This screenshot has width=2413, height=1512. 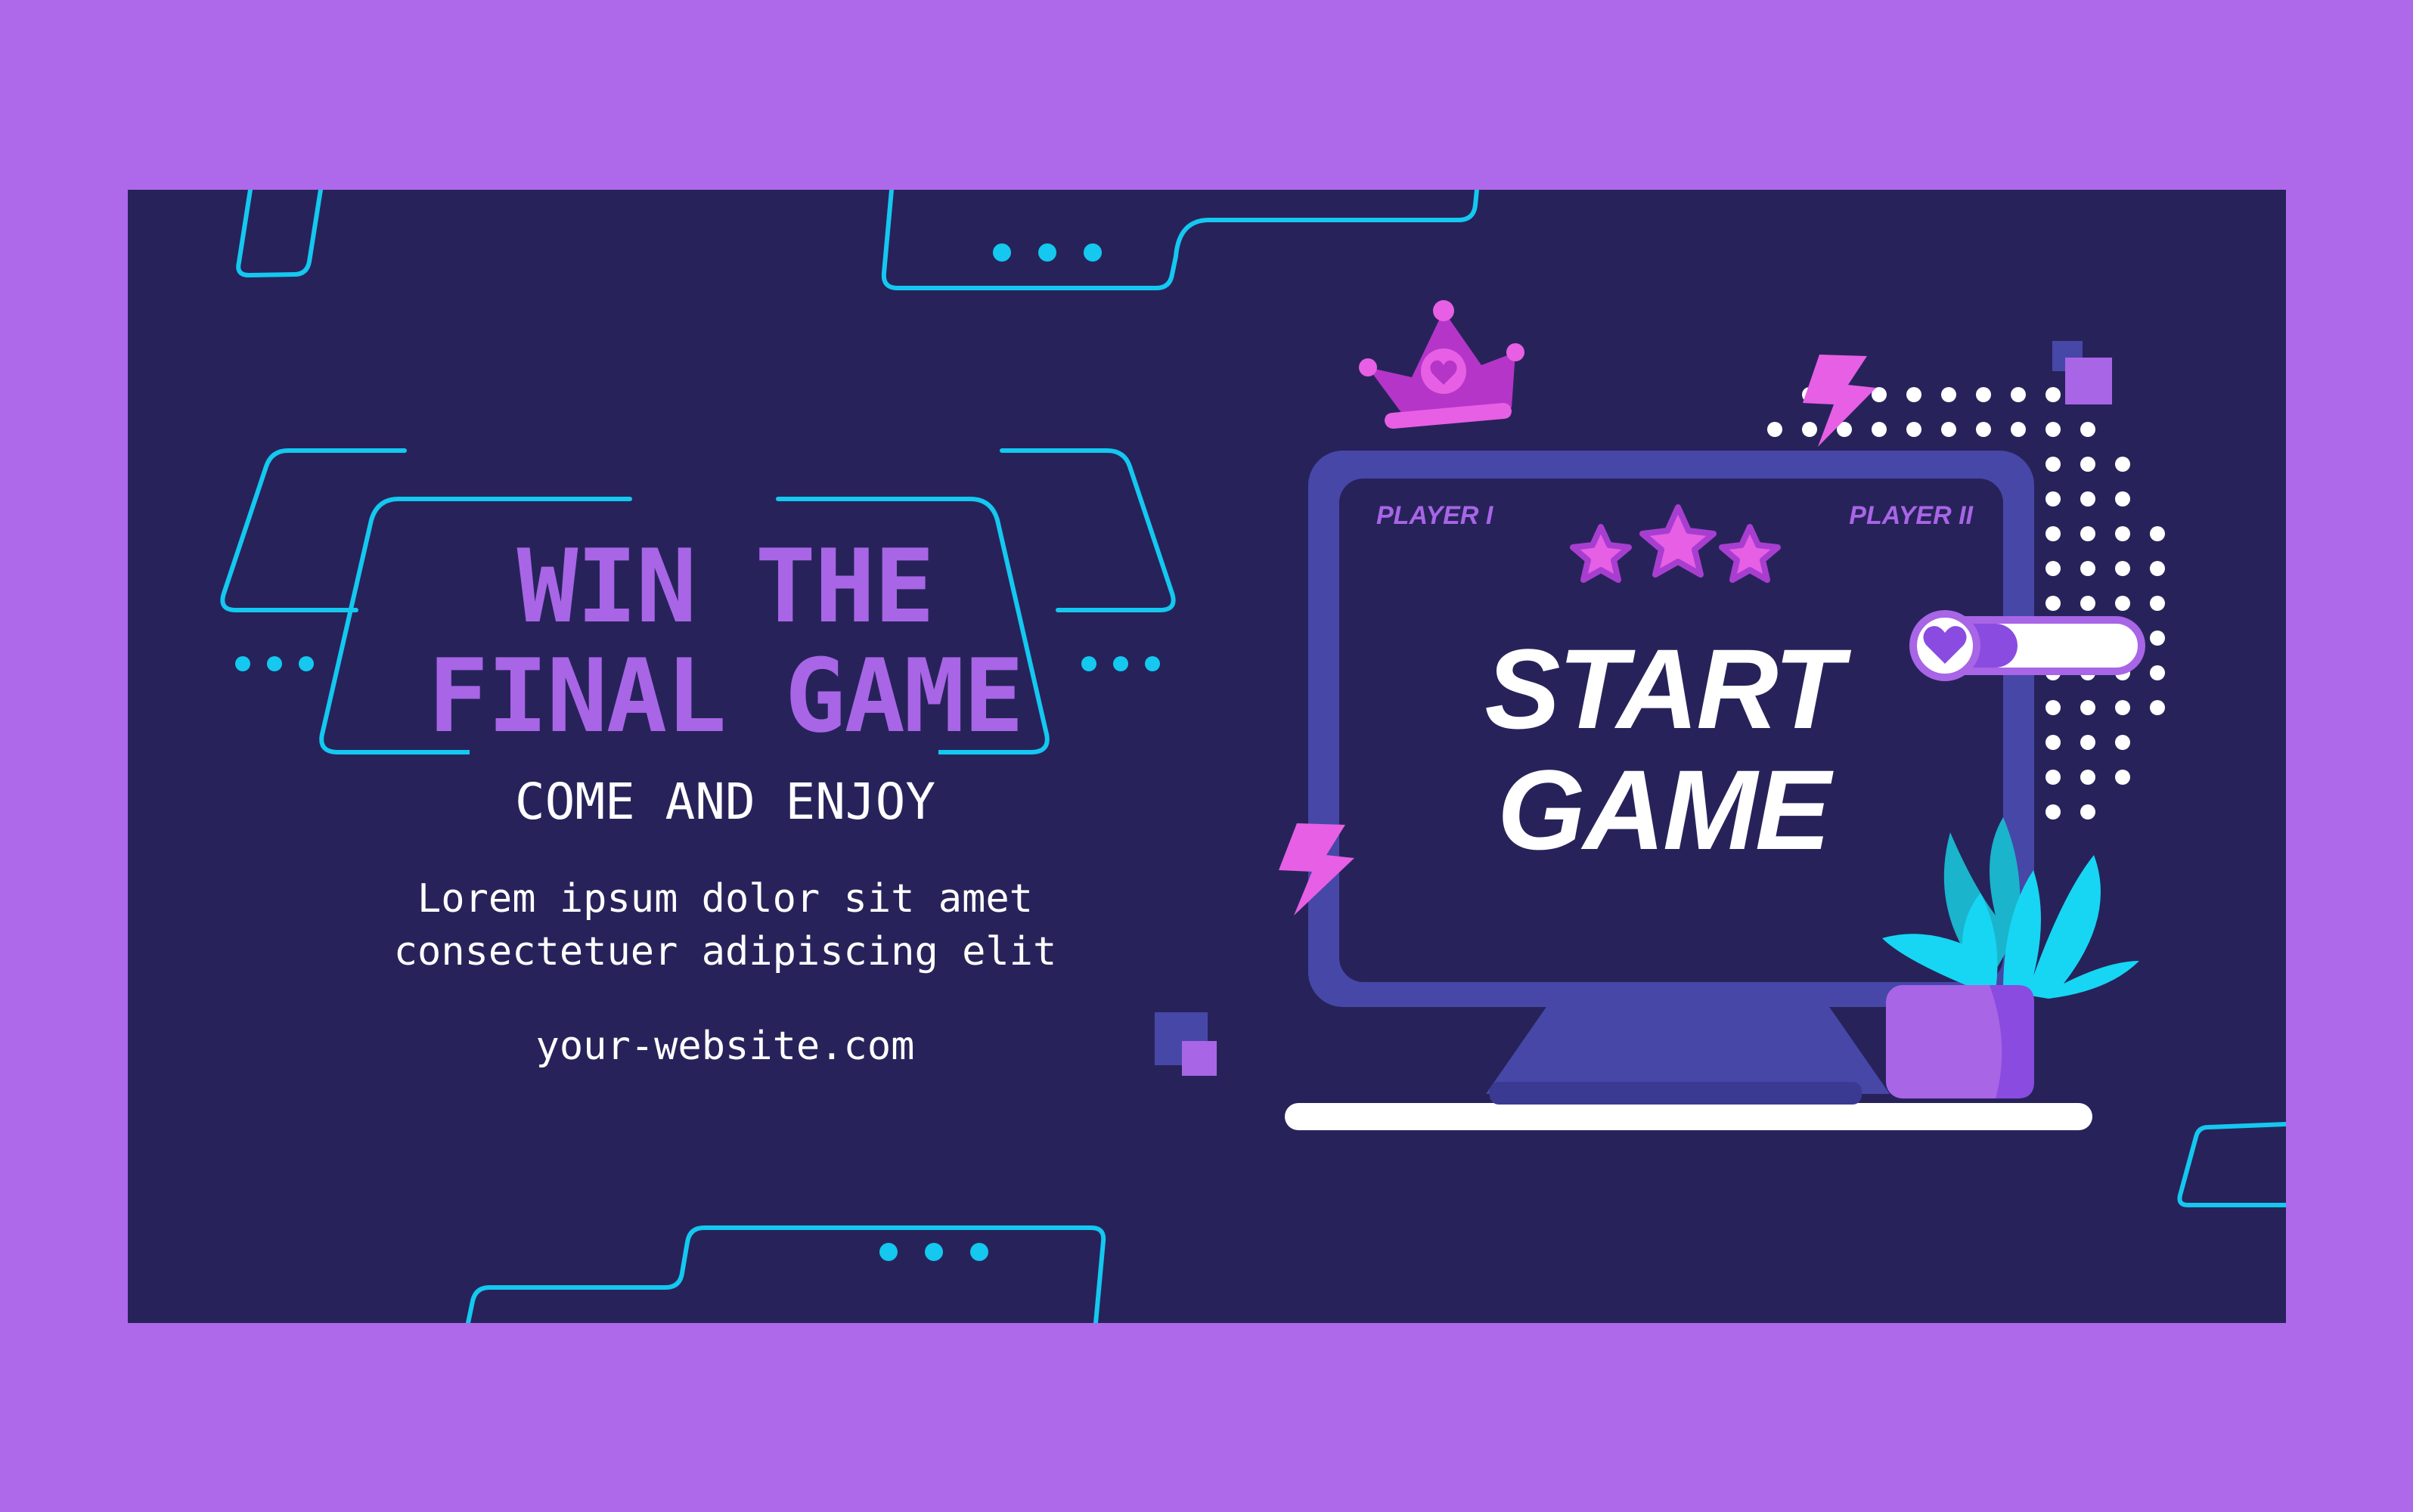 What do you see at coordinates (725, 802) in the screenshot?
I see `tagline: COME AND ENJOY` at bounding box center [725, 802].